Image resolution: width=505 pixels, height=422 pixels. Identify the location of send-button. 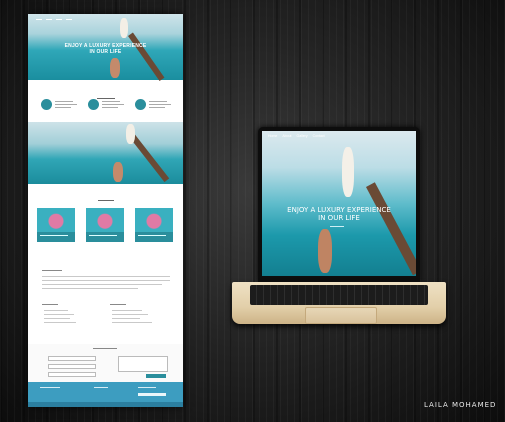
(156, 376).